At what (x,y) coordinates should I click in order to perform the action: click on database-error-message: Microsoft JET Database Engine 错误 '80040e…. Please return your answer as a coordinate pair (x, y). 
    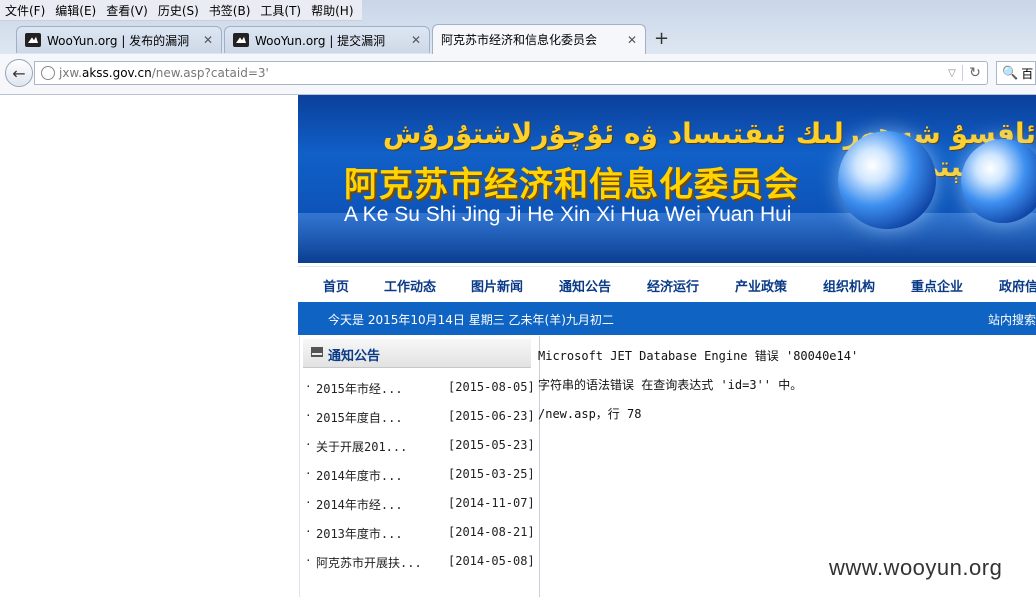
    Looking at the image, I should click on (698, 390).